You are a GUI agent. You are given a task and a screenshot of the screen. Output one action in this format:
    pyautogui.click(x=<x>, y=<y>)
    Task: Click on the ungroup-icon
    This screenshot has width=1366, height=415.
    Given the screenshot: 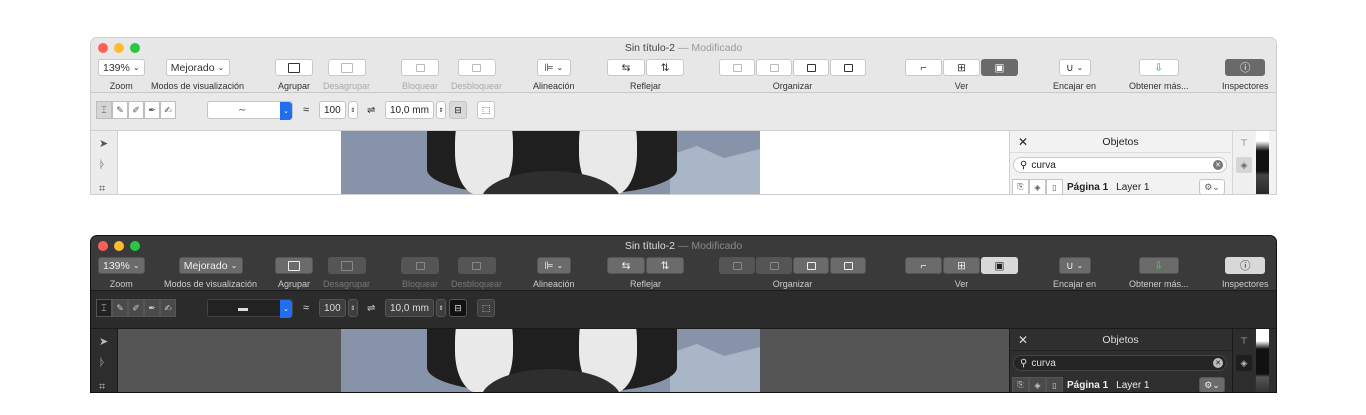 What is the action you would take?
    pyautogui.click(x=346, y=67)
    